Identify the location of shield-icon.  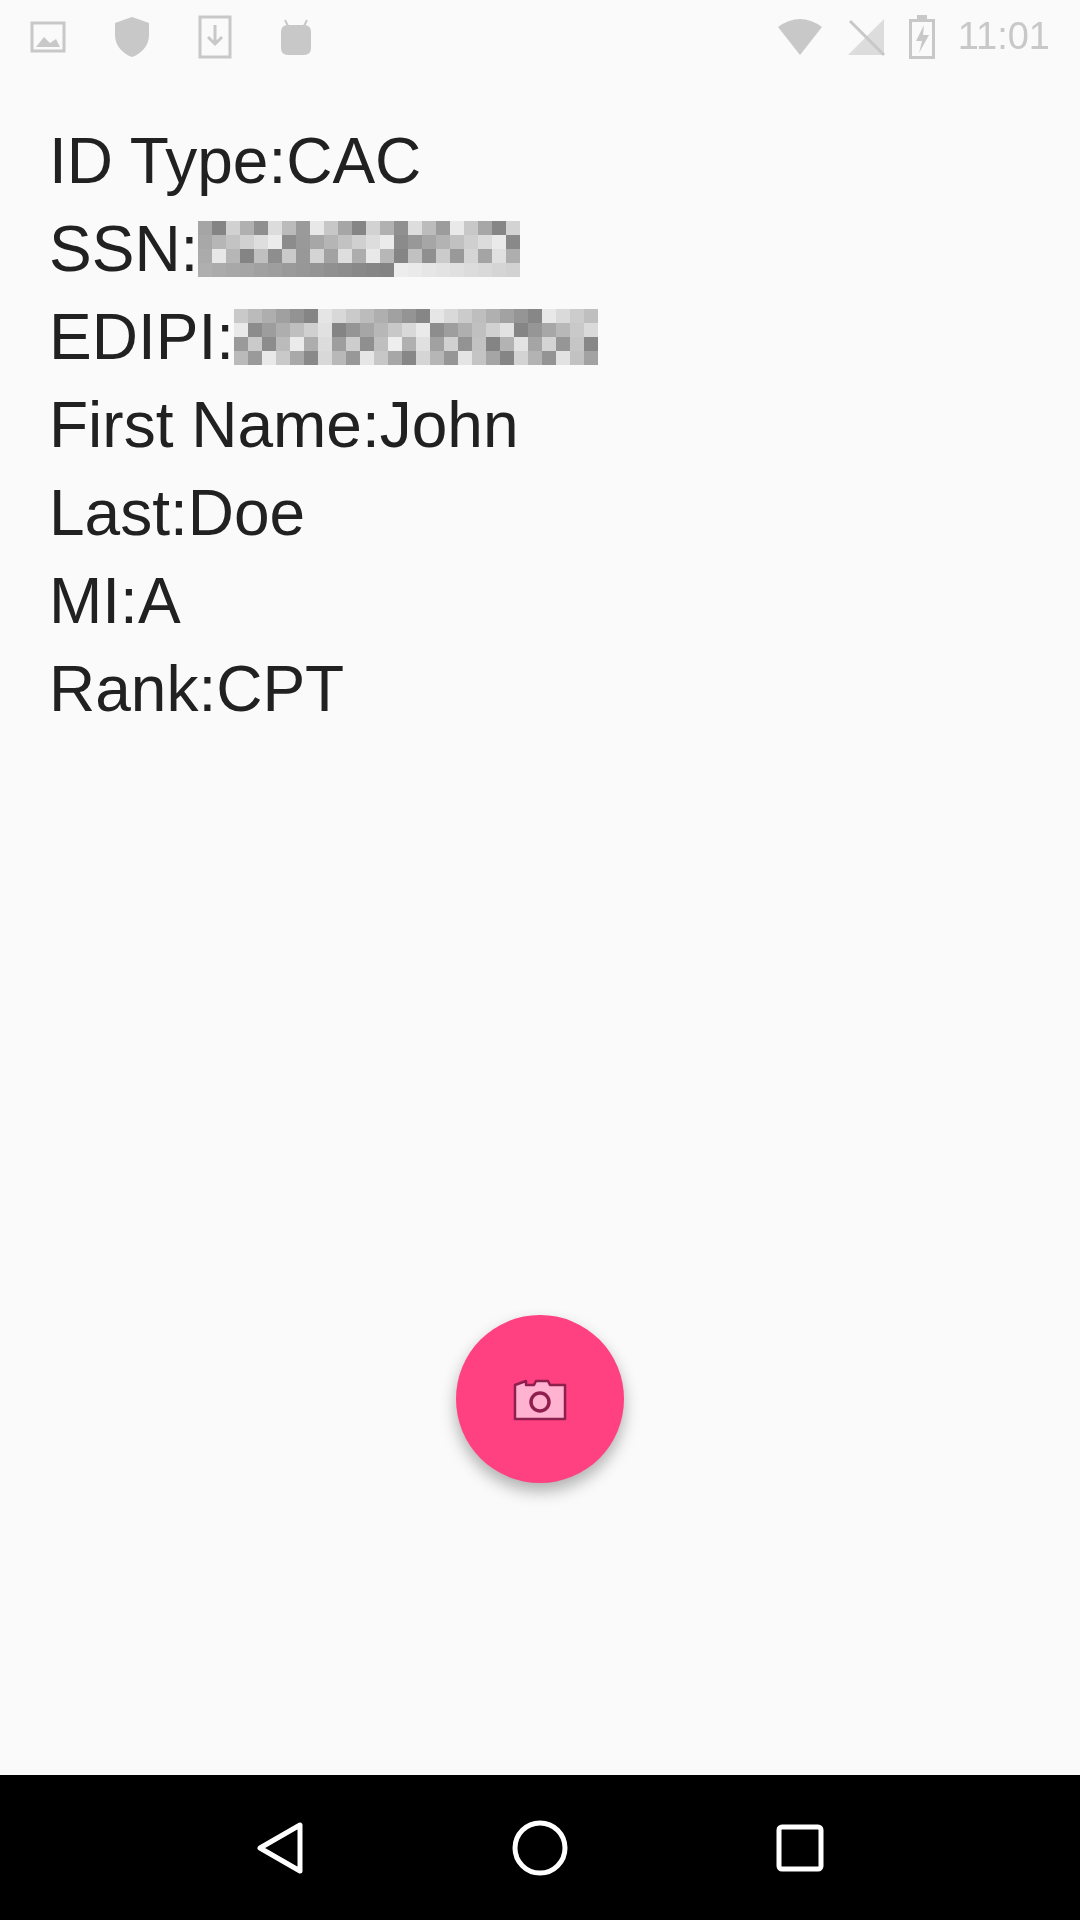
(132, 36).